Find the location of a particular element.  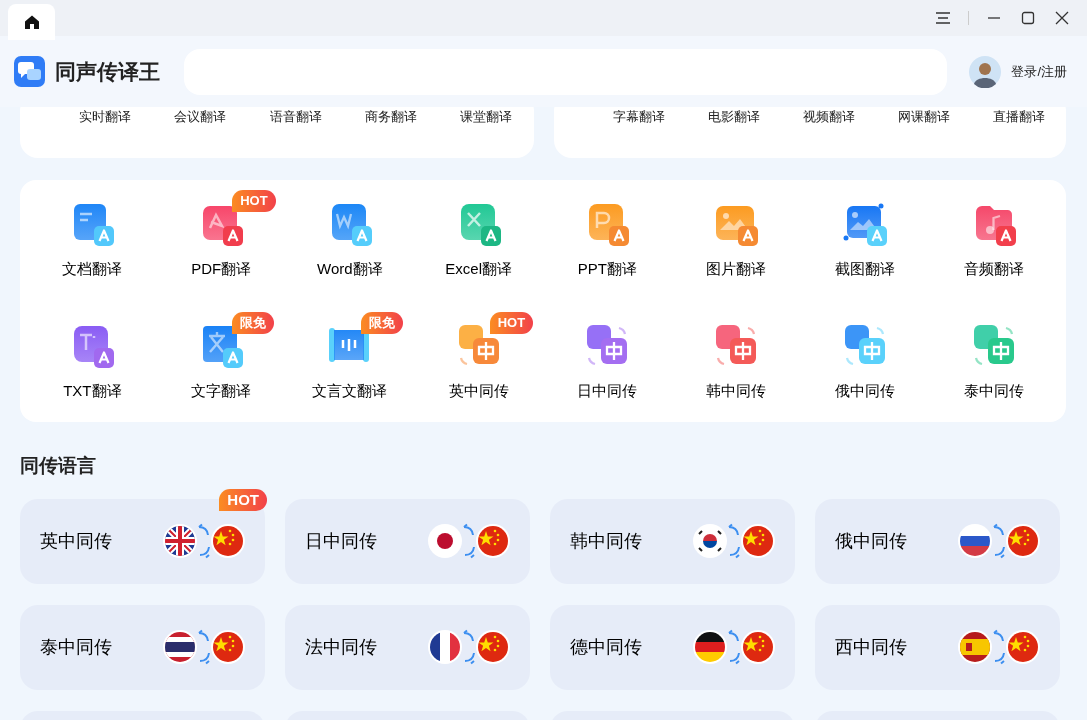

home-tab is located at coordinates (31, 22).